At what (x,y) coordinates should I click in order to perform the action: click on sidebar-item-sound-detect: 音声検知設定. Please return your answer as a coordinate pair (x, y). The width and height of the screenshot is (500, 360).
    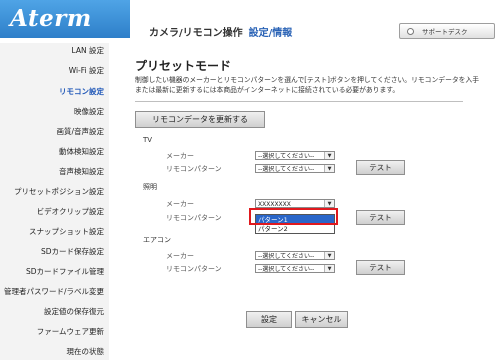
    Looking at the image, I should click on (81, 171).